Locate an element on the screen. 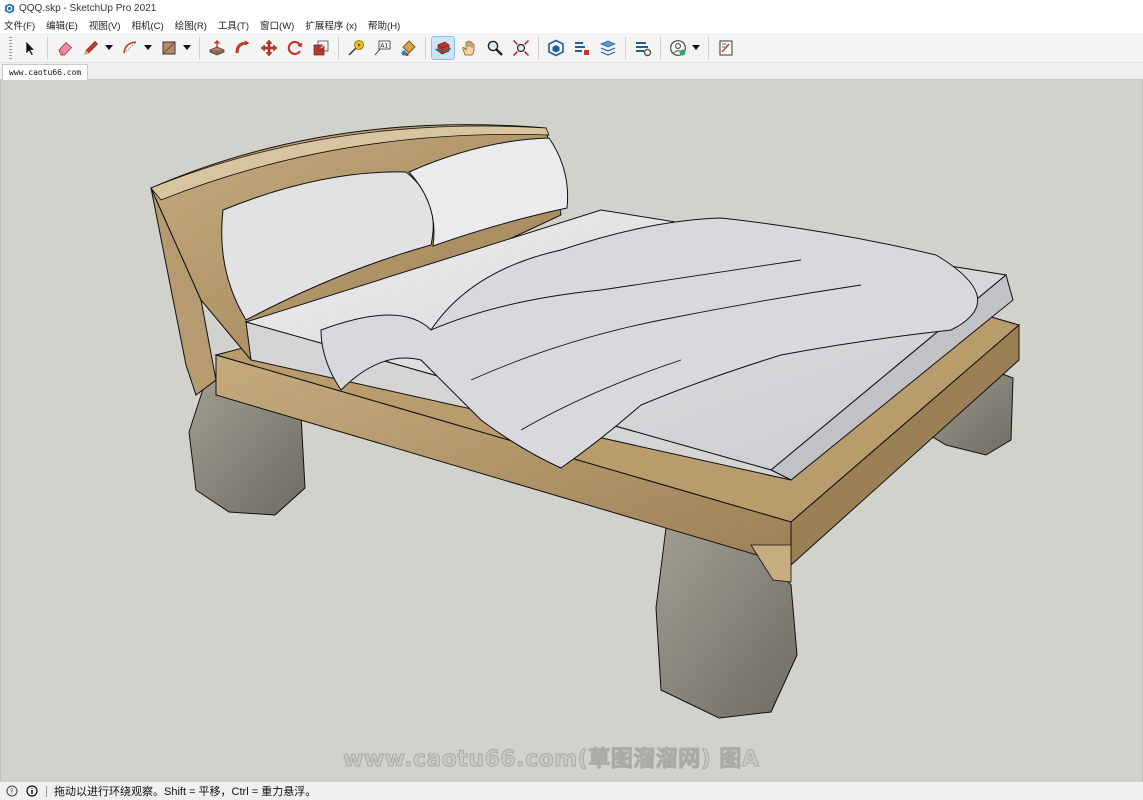  scale-icon is located at coordinates (321, 47).